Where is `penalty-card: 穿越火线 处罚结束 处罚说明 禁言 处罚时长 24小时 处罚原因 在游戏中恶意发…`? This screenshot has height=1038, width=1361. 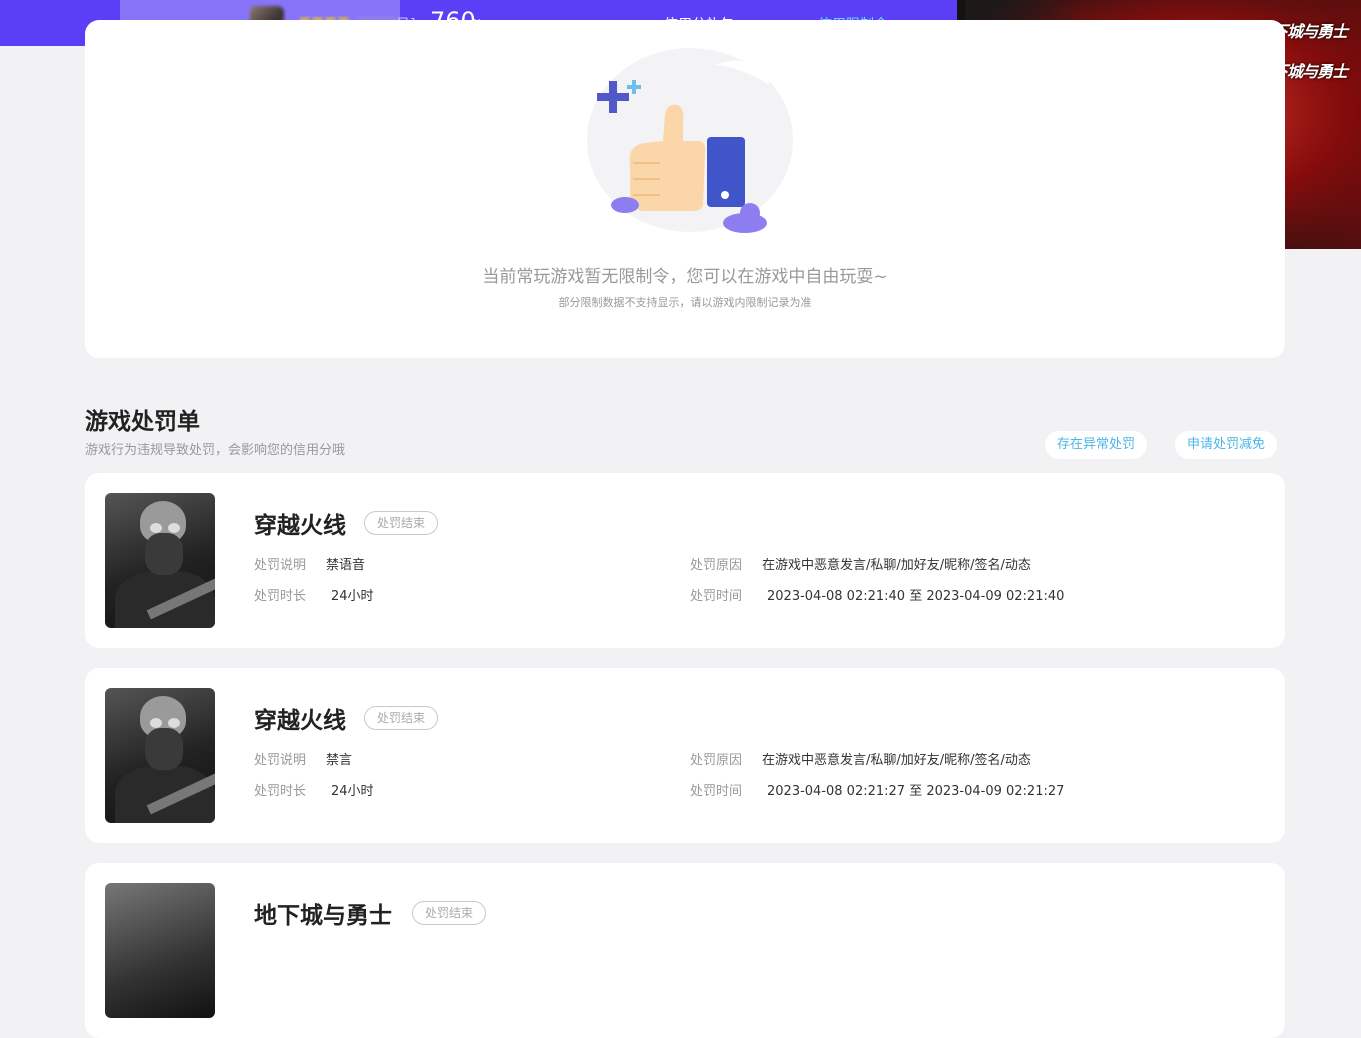
penalty-card: 穿越火线 处罚结束 处罚说明 禁言 处罚时长 24小时 处罚原因 在游戏中恶意发… is located at coordinates (685, 755).